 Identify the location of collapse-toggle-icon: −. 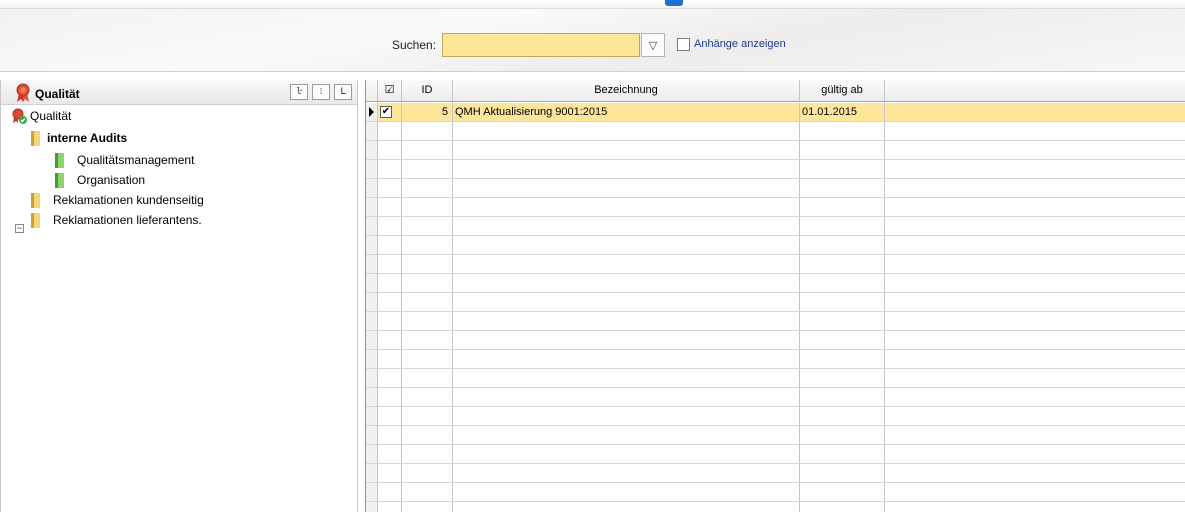
(19, 228).